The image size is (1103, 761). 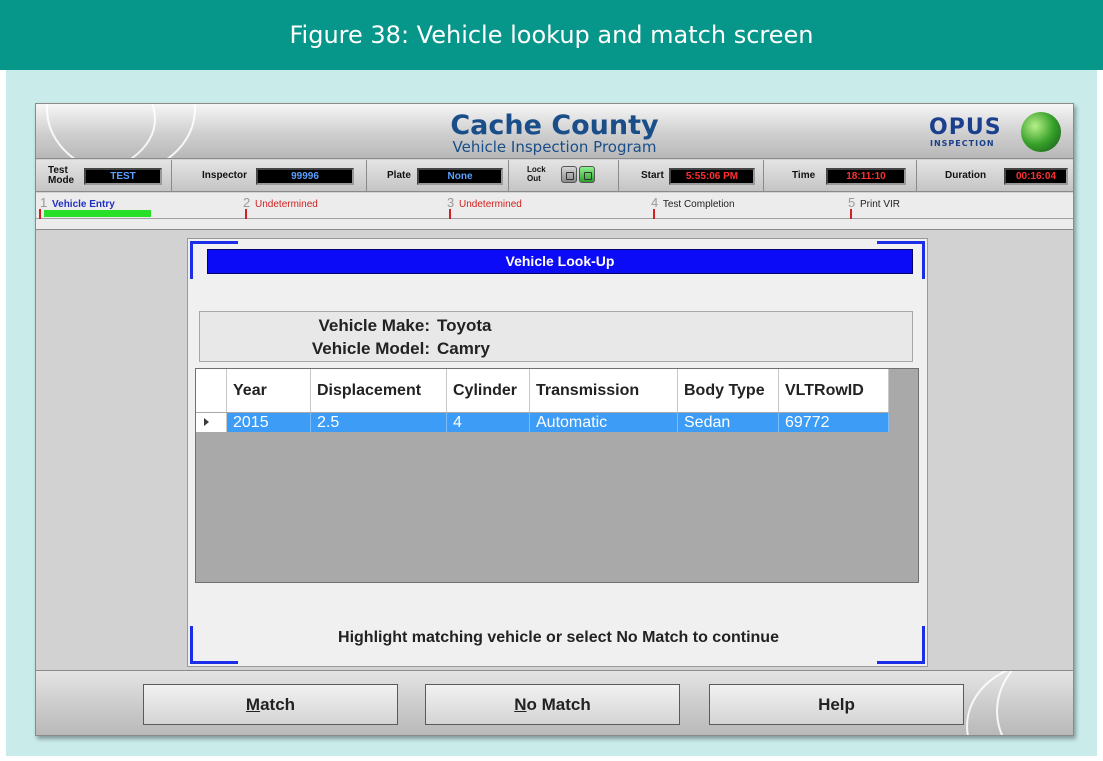 I want to click on start-cell: Start 5:55:06 PM, so click(x=691, y=176).